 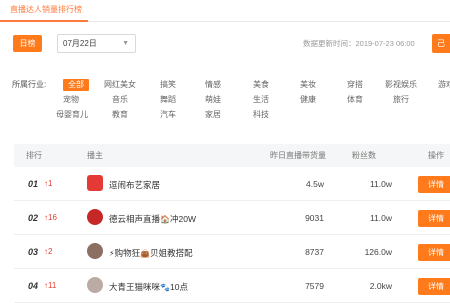 I want to click on date-value: 07月22日, so click(x=80, y=43).